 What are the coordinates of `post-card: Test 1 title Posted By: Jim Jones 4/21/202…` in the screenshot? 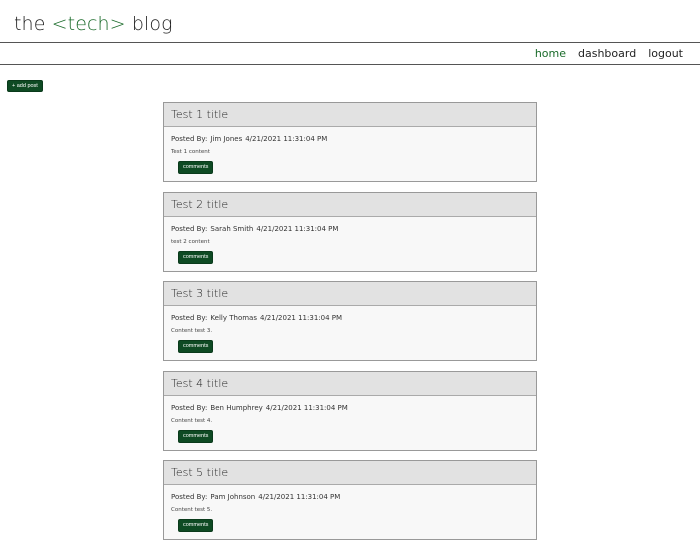 It's located at (350, 142).